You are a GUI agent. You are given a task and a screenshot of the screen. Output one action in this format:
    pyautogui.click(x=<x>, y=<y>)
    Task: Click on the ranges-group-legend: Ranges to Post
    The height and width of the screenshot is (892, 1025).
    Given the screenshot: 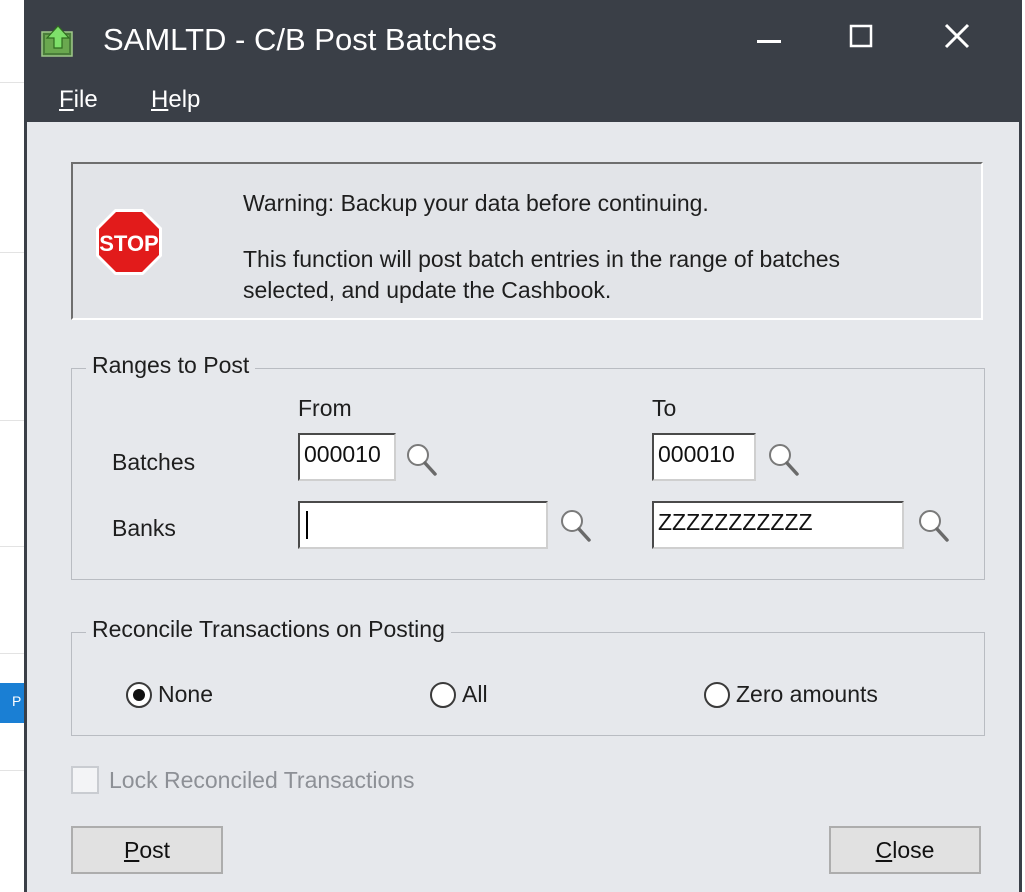 What is the action you would take?
    pyautogui.click(x=171, y=365)
    